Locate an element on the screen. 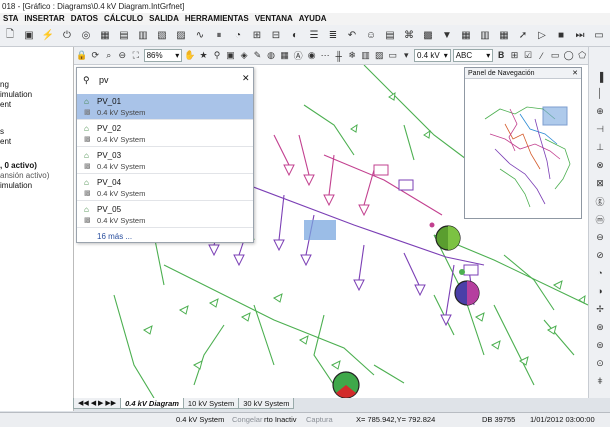  bar-icon: ▐ is located at coordinates (600, 77).